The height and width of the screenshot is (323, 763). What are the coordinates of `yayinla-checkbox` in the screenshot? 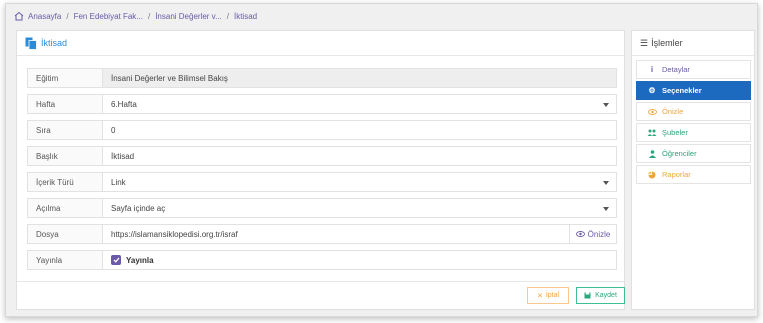 It's located at (116, 260).